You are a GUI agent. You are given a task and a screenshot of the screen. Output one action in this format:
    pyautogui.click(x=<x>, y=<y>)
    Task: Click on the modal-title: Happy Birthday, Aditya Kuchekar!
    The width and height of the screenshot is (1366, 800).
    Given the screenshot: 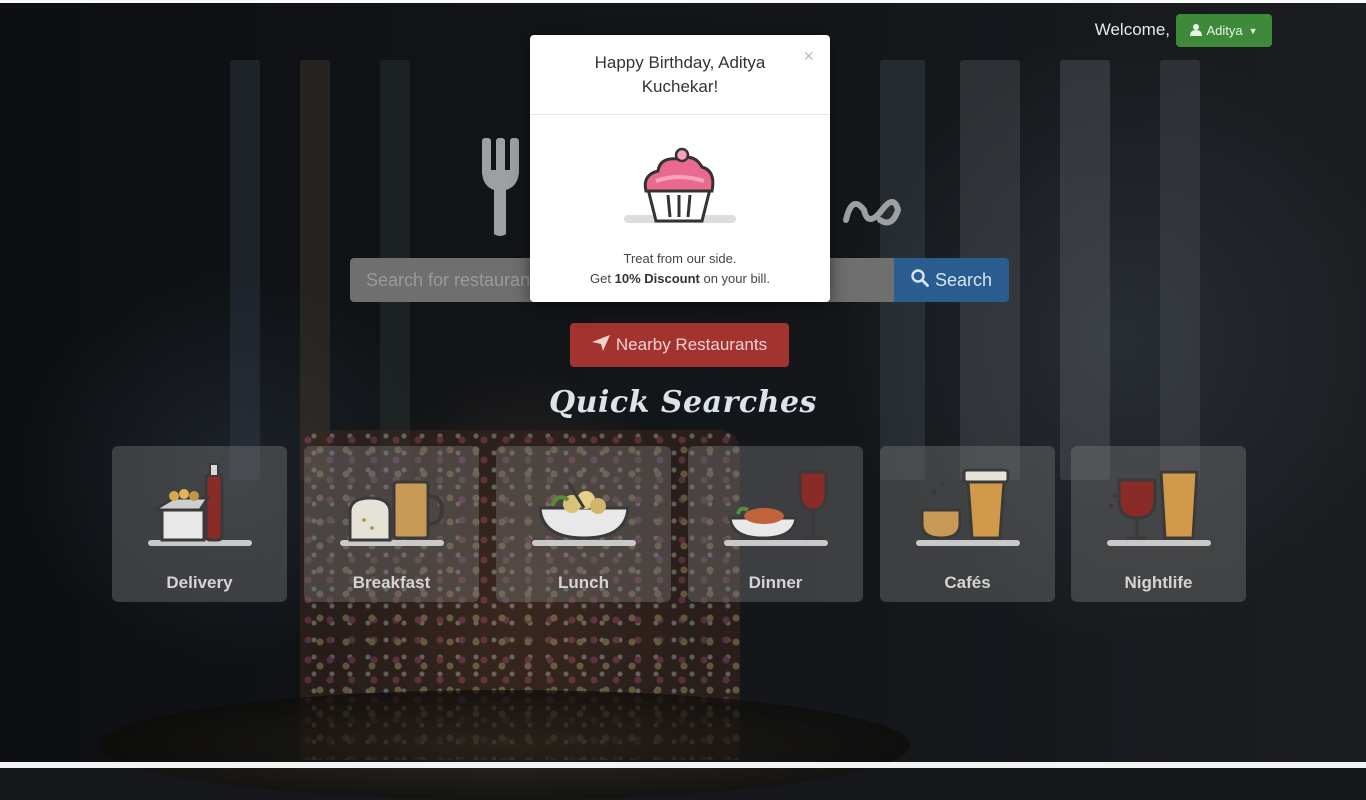 What is the action you would take?
    pyautogui.click(x=680, y=74)
    